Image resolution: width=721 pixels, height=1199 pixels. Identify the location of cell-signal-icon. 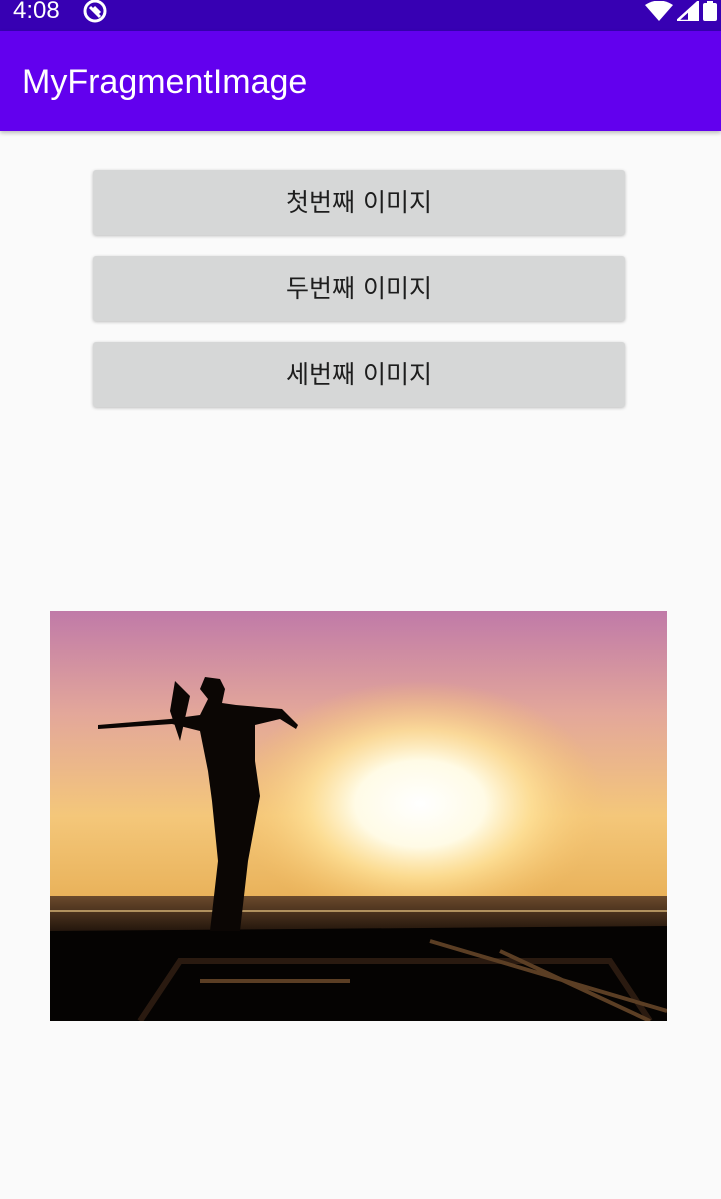
(688, 11).